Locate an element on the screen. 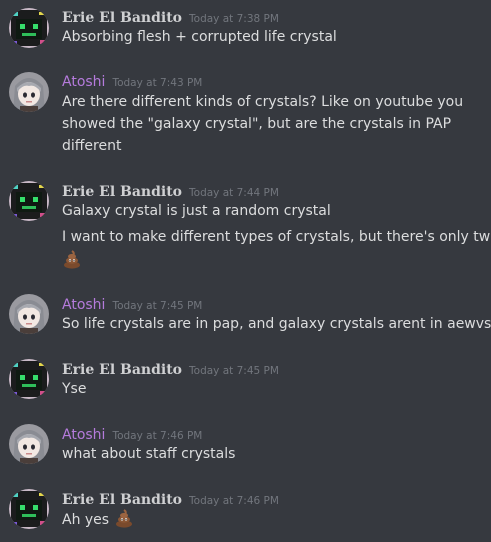  message-text: Ah yes is located at coordinates (98, 519).